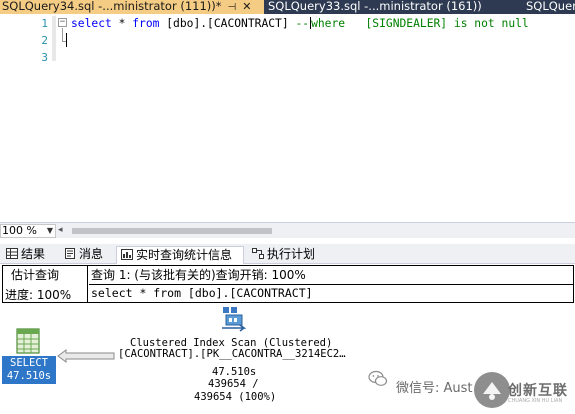  I want to click on tab-execution-plan: 执行计划, so click(288, 255).